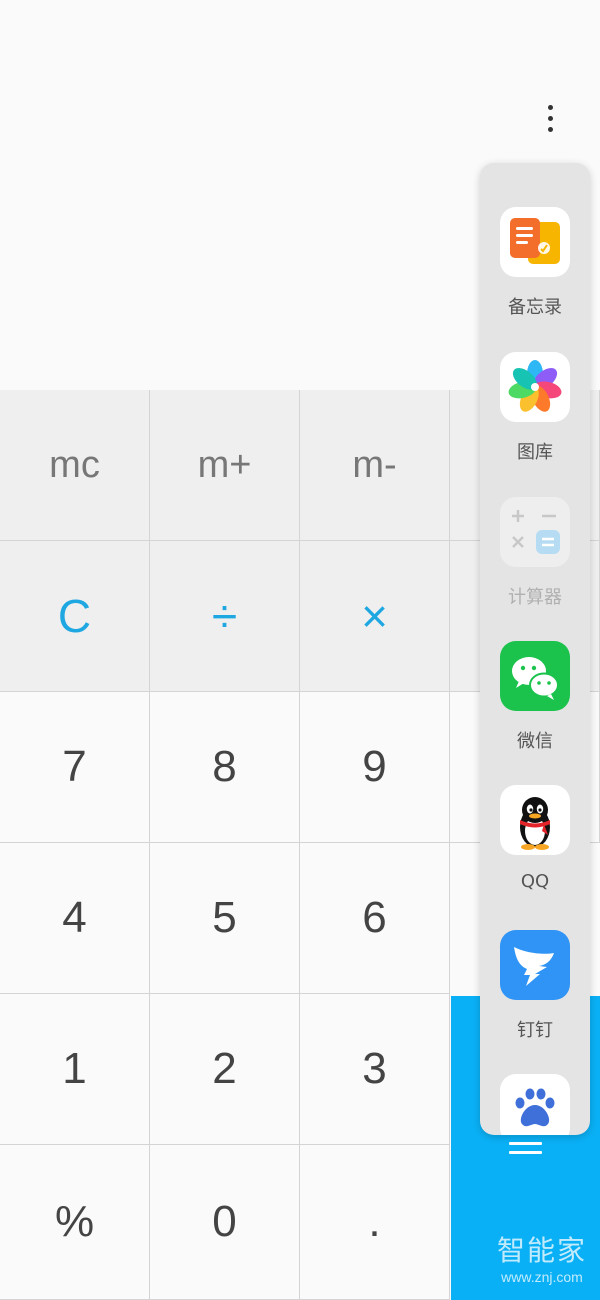 Image resolution: width=600 pixels, height=1300 pixels. I want to click on watermark-text: 智能家, so click(541, 1250).